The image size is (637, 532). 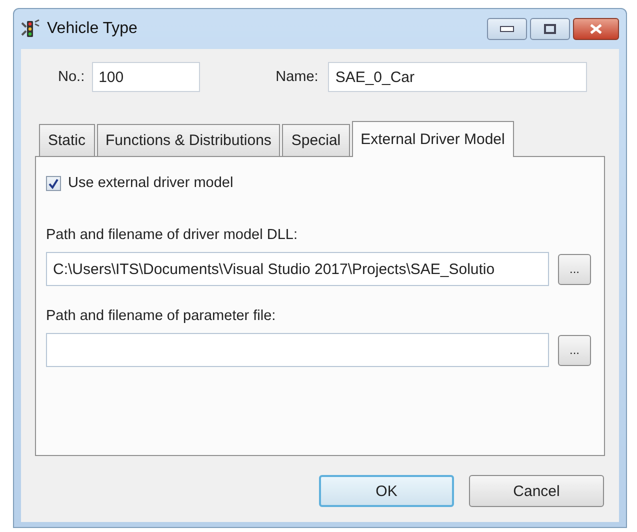 I want to click on close-button, so click(x=596, y=29).